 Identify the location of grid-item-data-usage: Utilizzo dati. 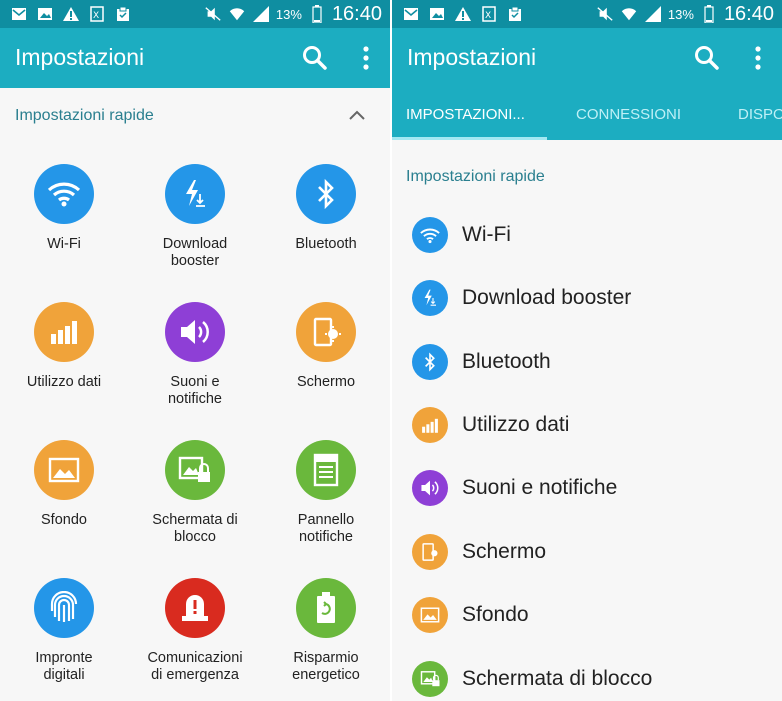
(64, 346).